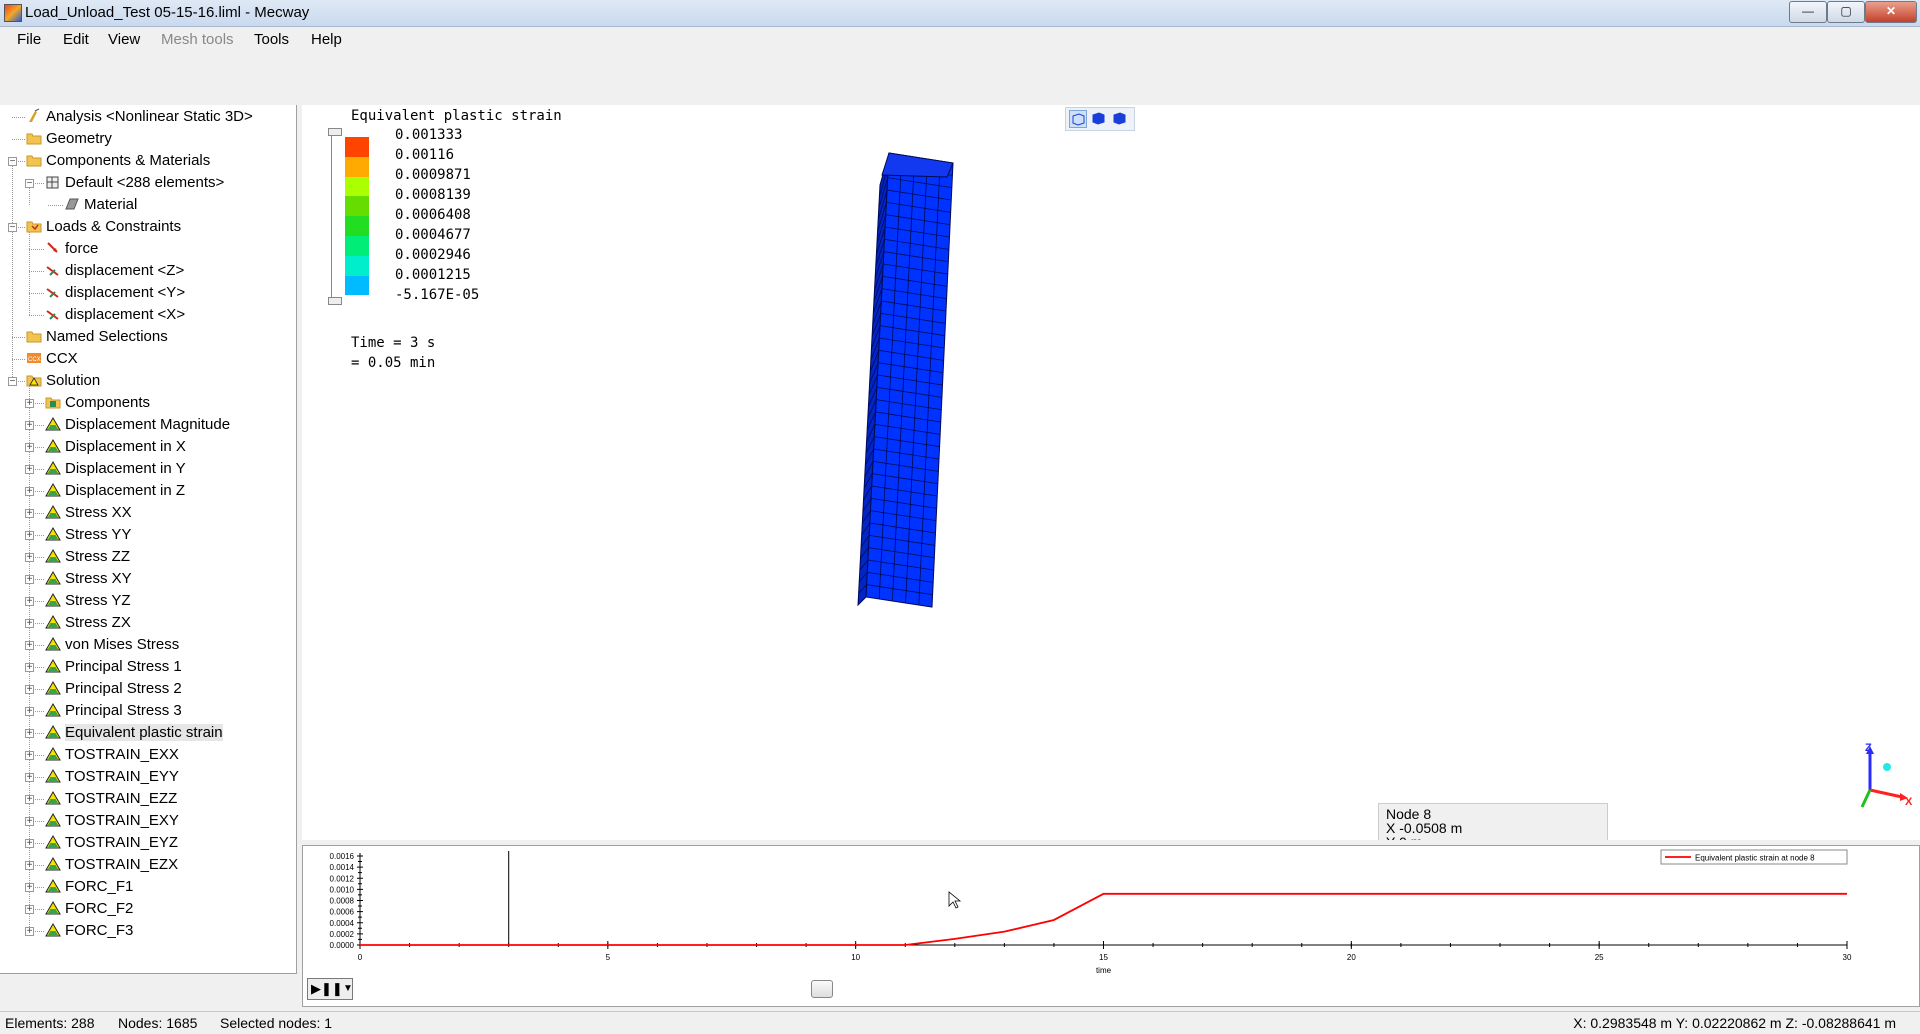 The image size is (1920, 1034). Describe the element at coordinates (69, 139) in the screenshot. I see `tree-item: Geometry` at that location.